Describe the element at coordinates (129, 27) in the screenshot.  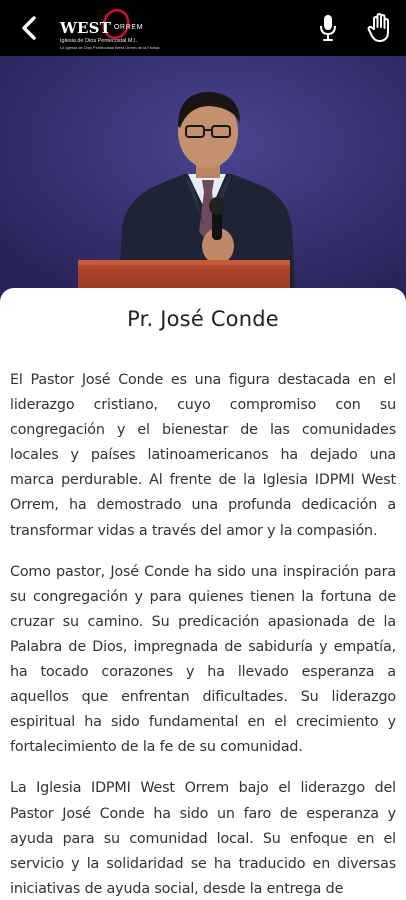
I see `logo-word-script: ORREM` at that location.